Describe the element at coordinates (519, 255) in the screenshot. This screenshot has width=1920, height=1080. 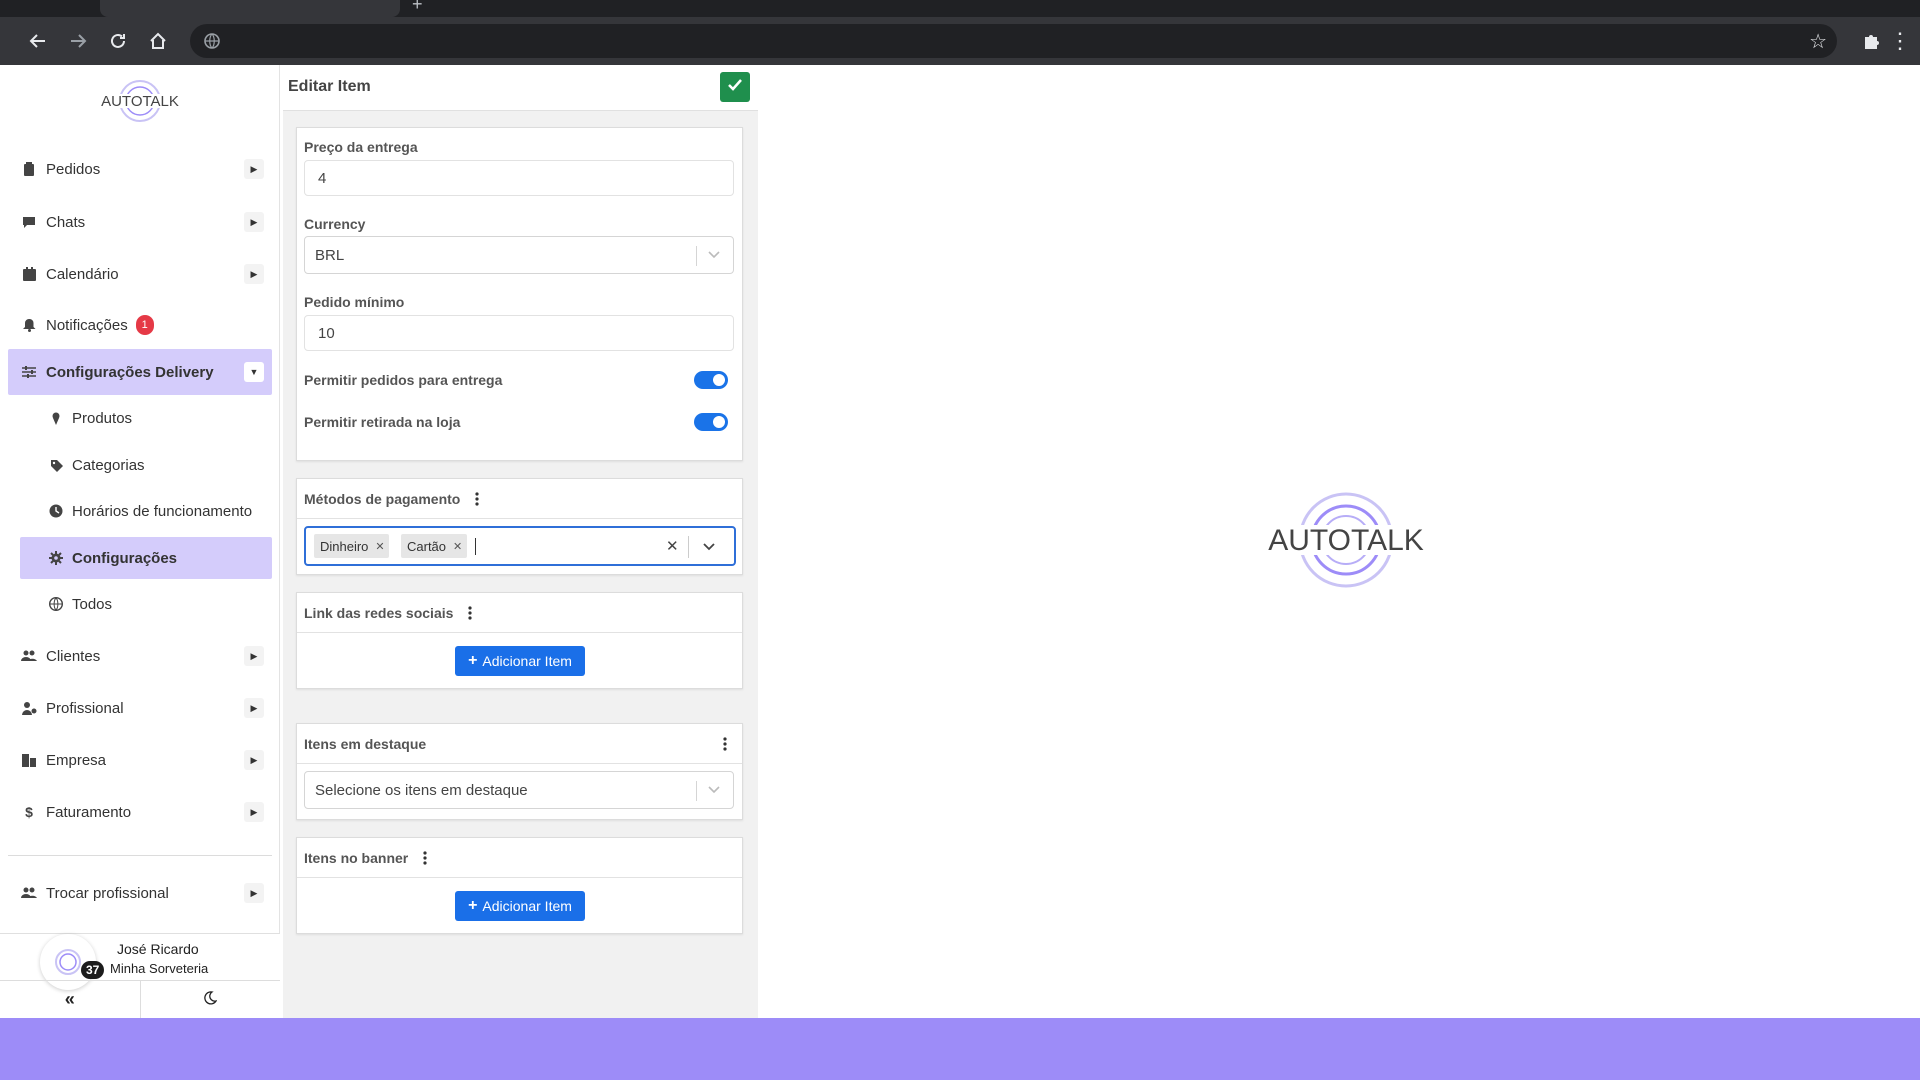
I see `currency-select: BRL` at that location.